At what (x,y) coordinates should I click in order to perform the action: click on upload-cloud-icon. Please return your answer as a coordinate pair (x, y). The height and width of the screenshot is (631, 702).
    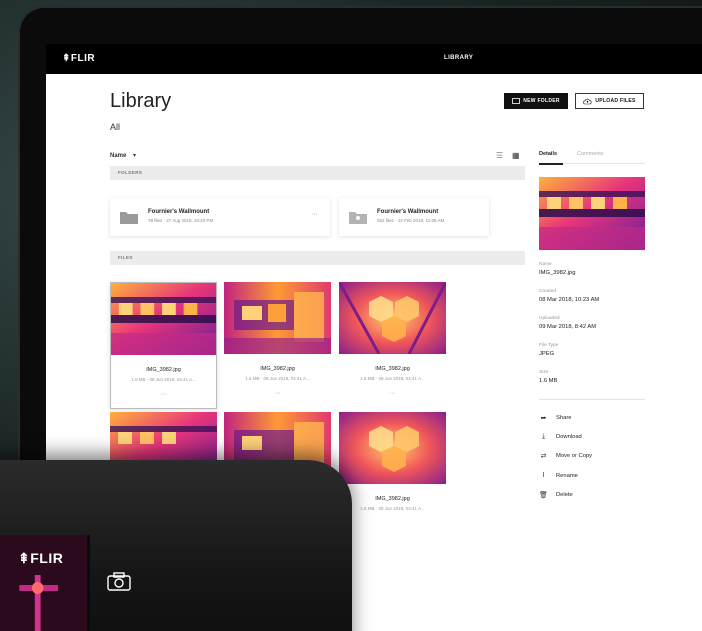
    Looking at the image, I should click on (587, 101).